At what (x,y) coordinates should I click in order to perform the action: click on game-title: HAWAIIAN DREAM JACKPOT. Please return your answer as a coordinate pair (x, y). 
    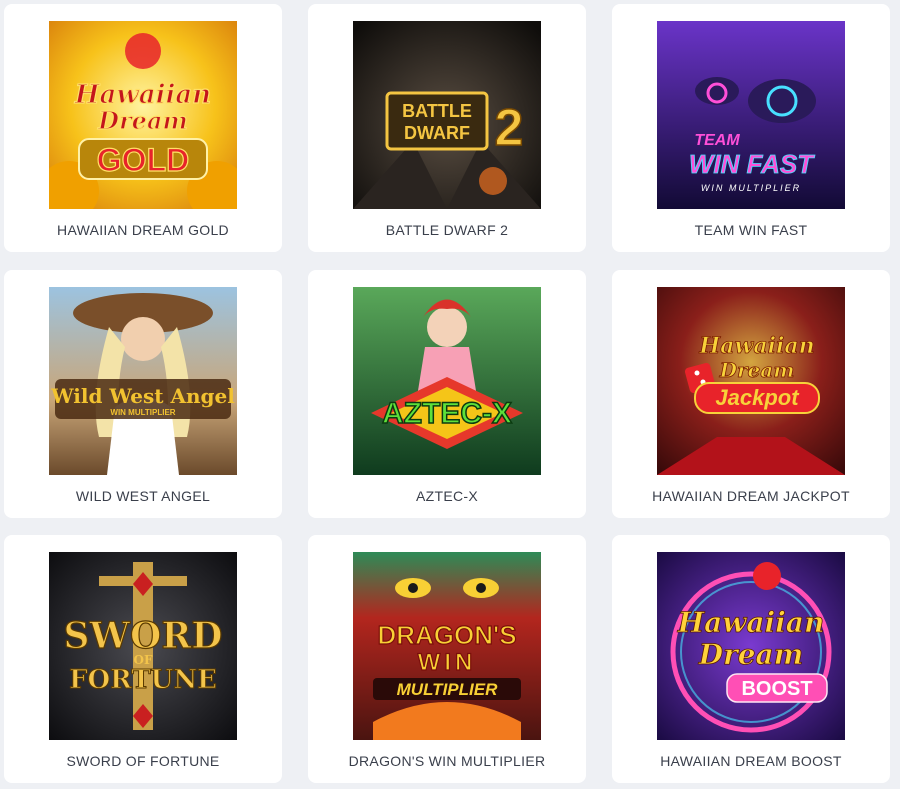
    Looking at the image, I should click on (751, 496).